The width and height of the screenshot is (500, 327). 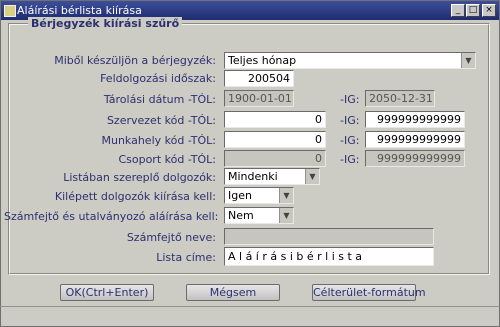 What do you see at coordinates (259, 215) in the screenshot?
I see `signature-select: Nem ▼` at bounding box center [259, 215].